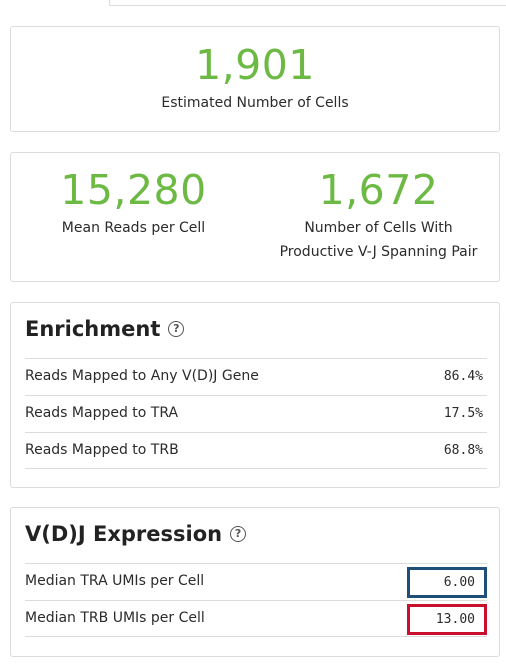 This screenshot has width=506, height=672. Describe the element at coordinates (93, 329) in the screenshot. I see `enrichment-title-text: Enrichment` at that location.